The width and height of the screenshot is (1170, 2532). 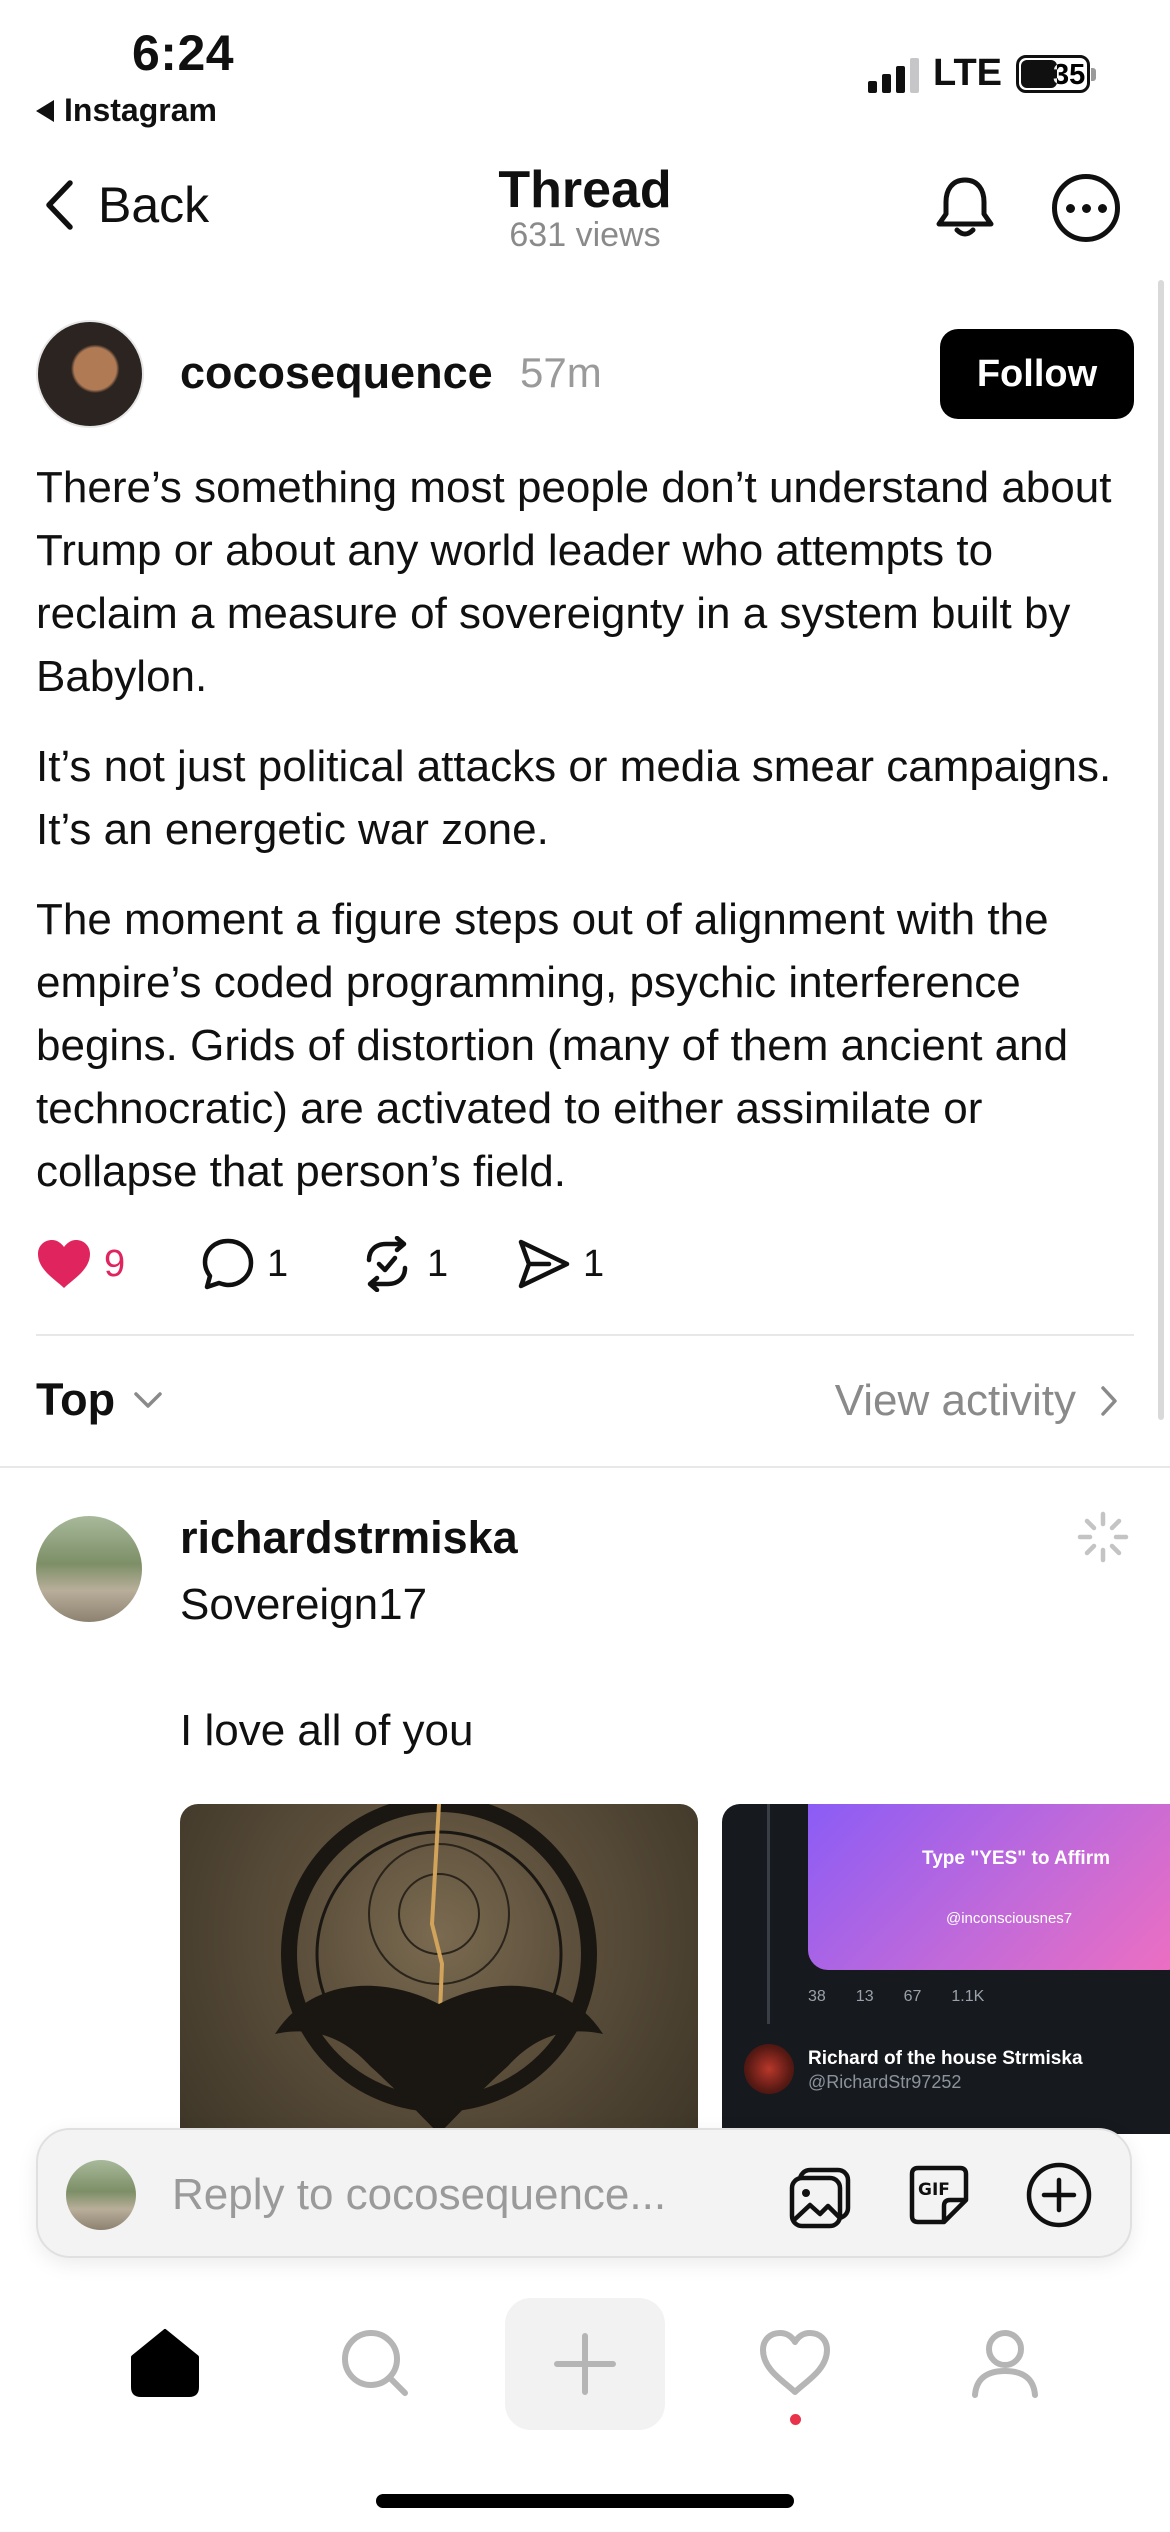 What do you see at coordinates (1037, 374) in the screenshot?
I see `follow-button: Follow` at bounding box center [1037, 374].